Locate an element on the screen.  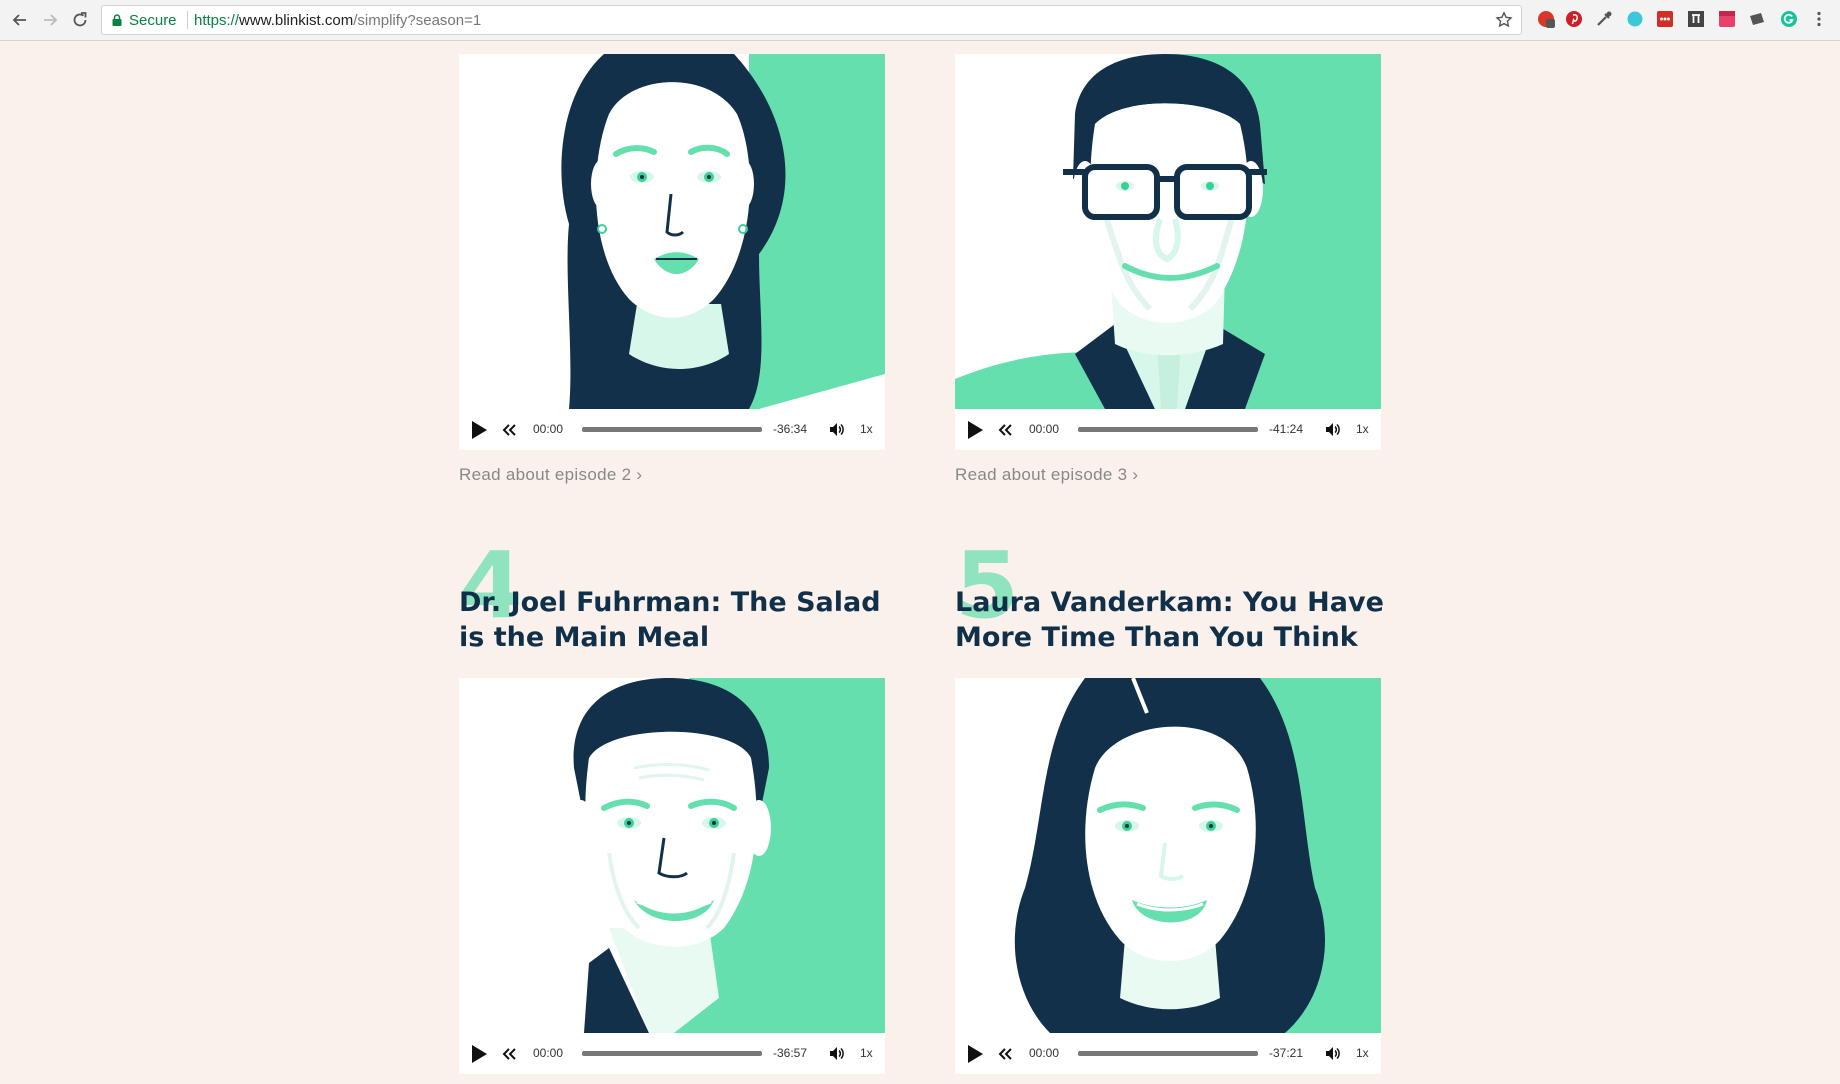
extension-lastpass-icon is located at coordinates (1665, 19).